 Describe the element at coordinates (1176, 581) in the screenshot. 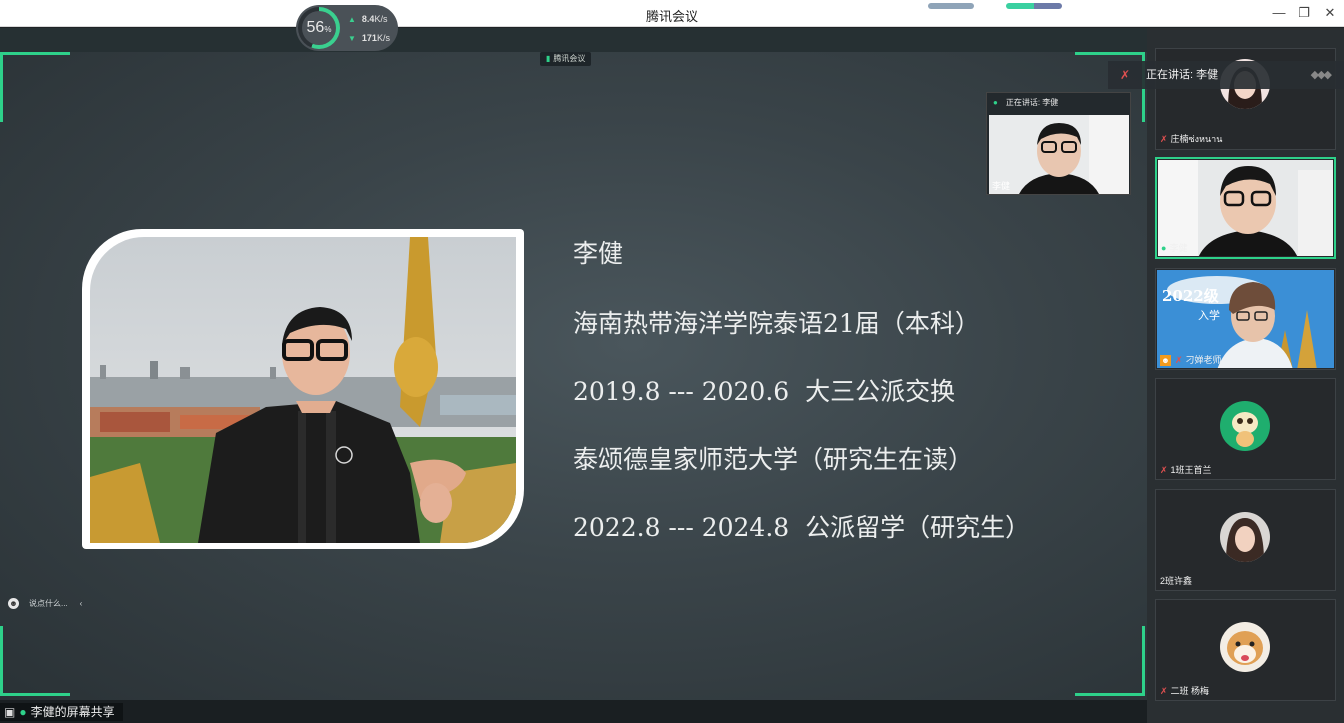

I see `participant-name: 2班许鑫` at that location.